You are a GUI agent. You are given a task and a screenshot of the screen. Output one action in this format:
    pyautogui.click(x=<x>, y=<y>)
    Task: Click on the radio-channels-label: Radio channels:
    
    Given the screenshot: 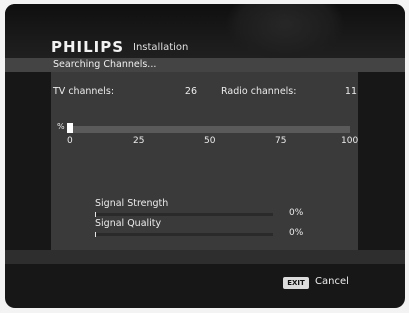 What is the action you would take?
    pyautogui.click(x=259, y=91)
    